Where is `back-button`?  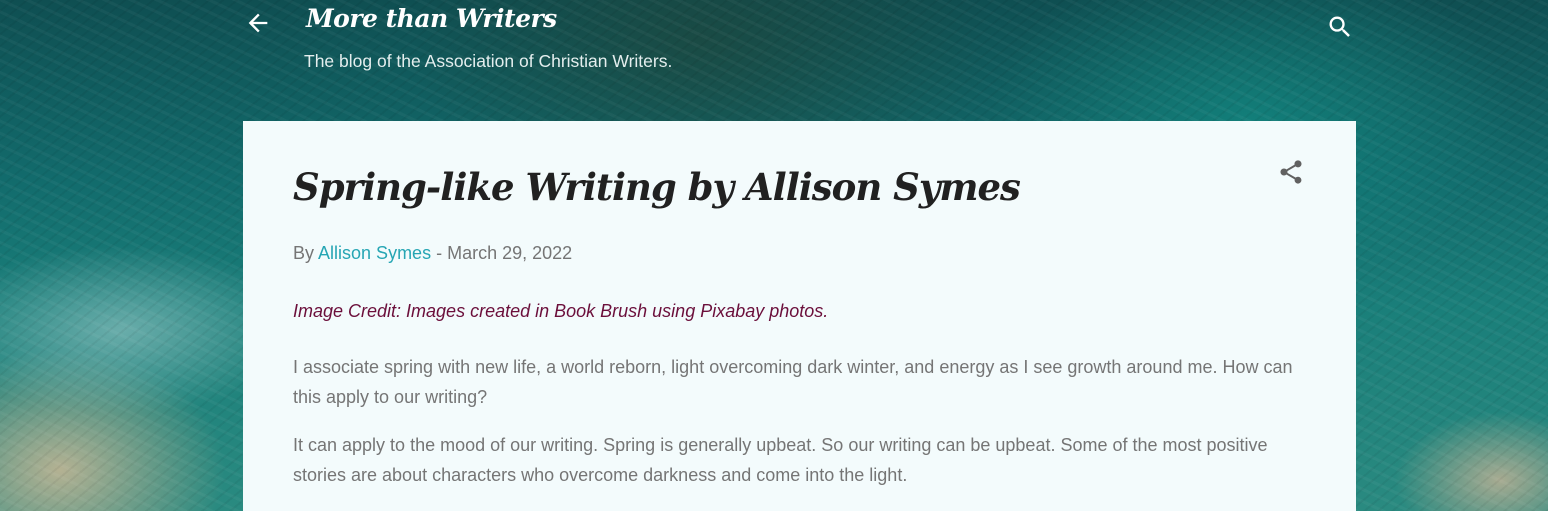 back-button is located at coordinates (258, 23).